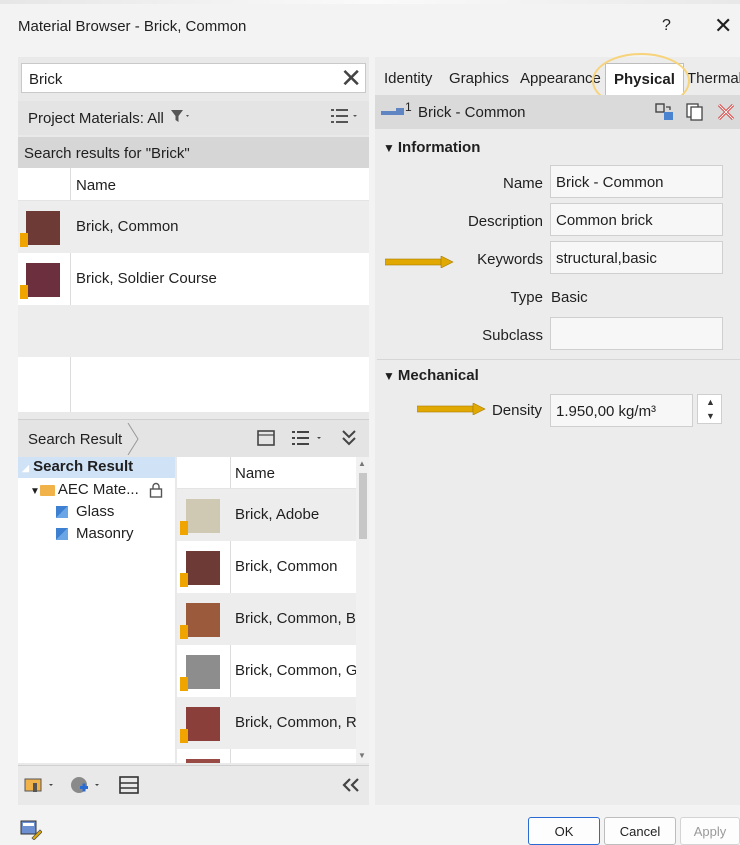 The image size is (740, 845). What do you see at coordinates (479, 78) in the screenshot?
I see `tab-graphics: Graphics` at bounding box center [479, 78].